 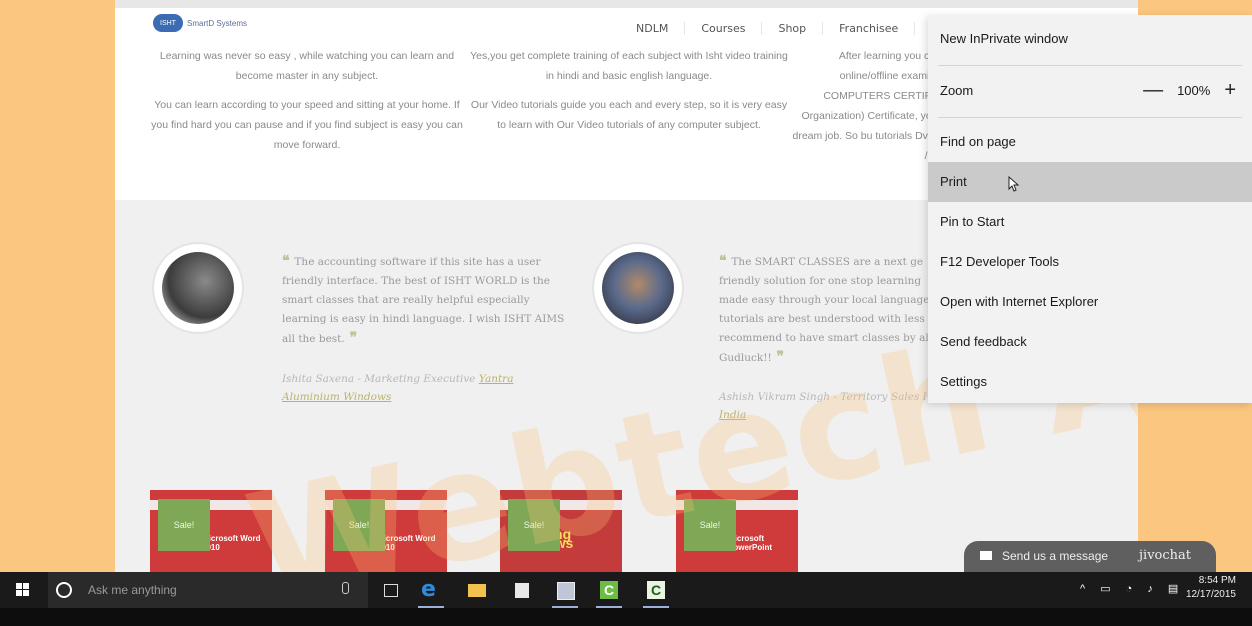 What do you see at coordinates (431, 593) in the screenshot?
I see `edge-browser-icon: e` at bounding box center [431, 593].